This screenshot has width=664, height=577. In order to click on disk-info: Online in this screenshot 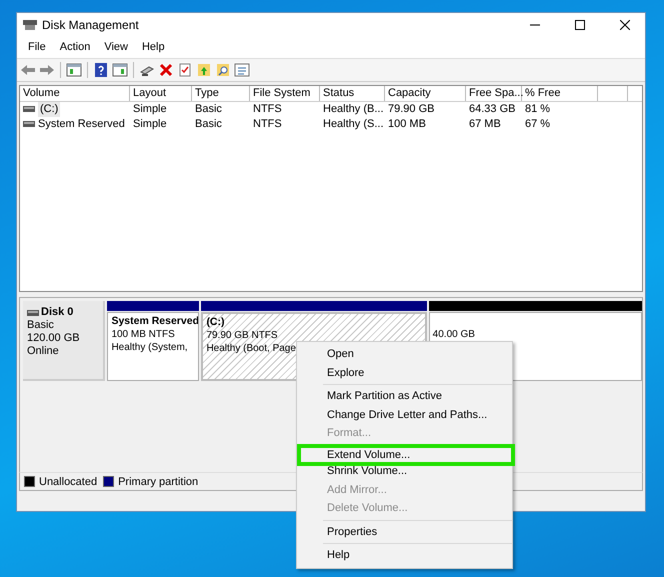, I will do `click(43, 351)`.